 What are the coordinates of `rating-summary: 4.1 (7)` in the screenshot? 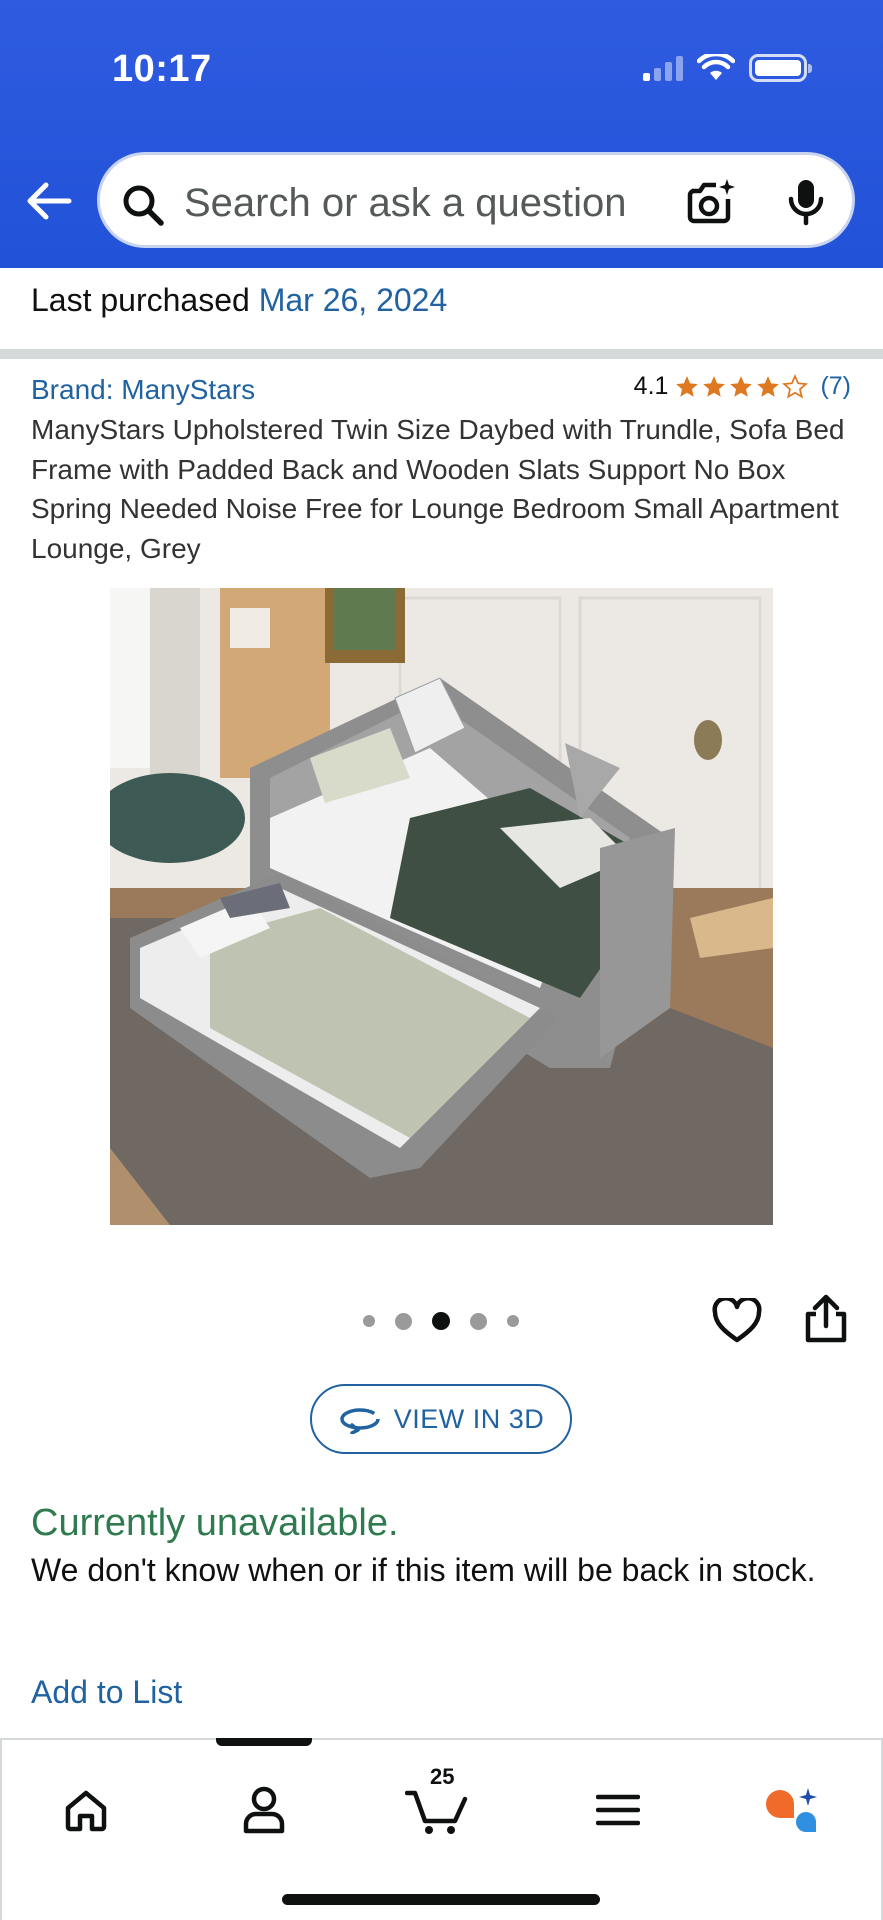 It's located at (742, 386).